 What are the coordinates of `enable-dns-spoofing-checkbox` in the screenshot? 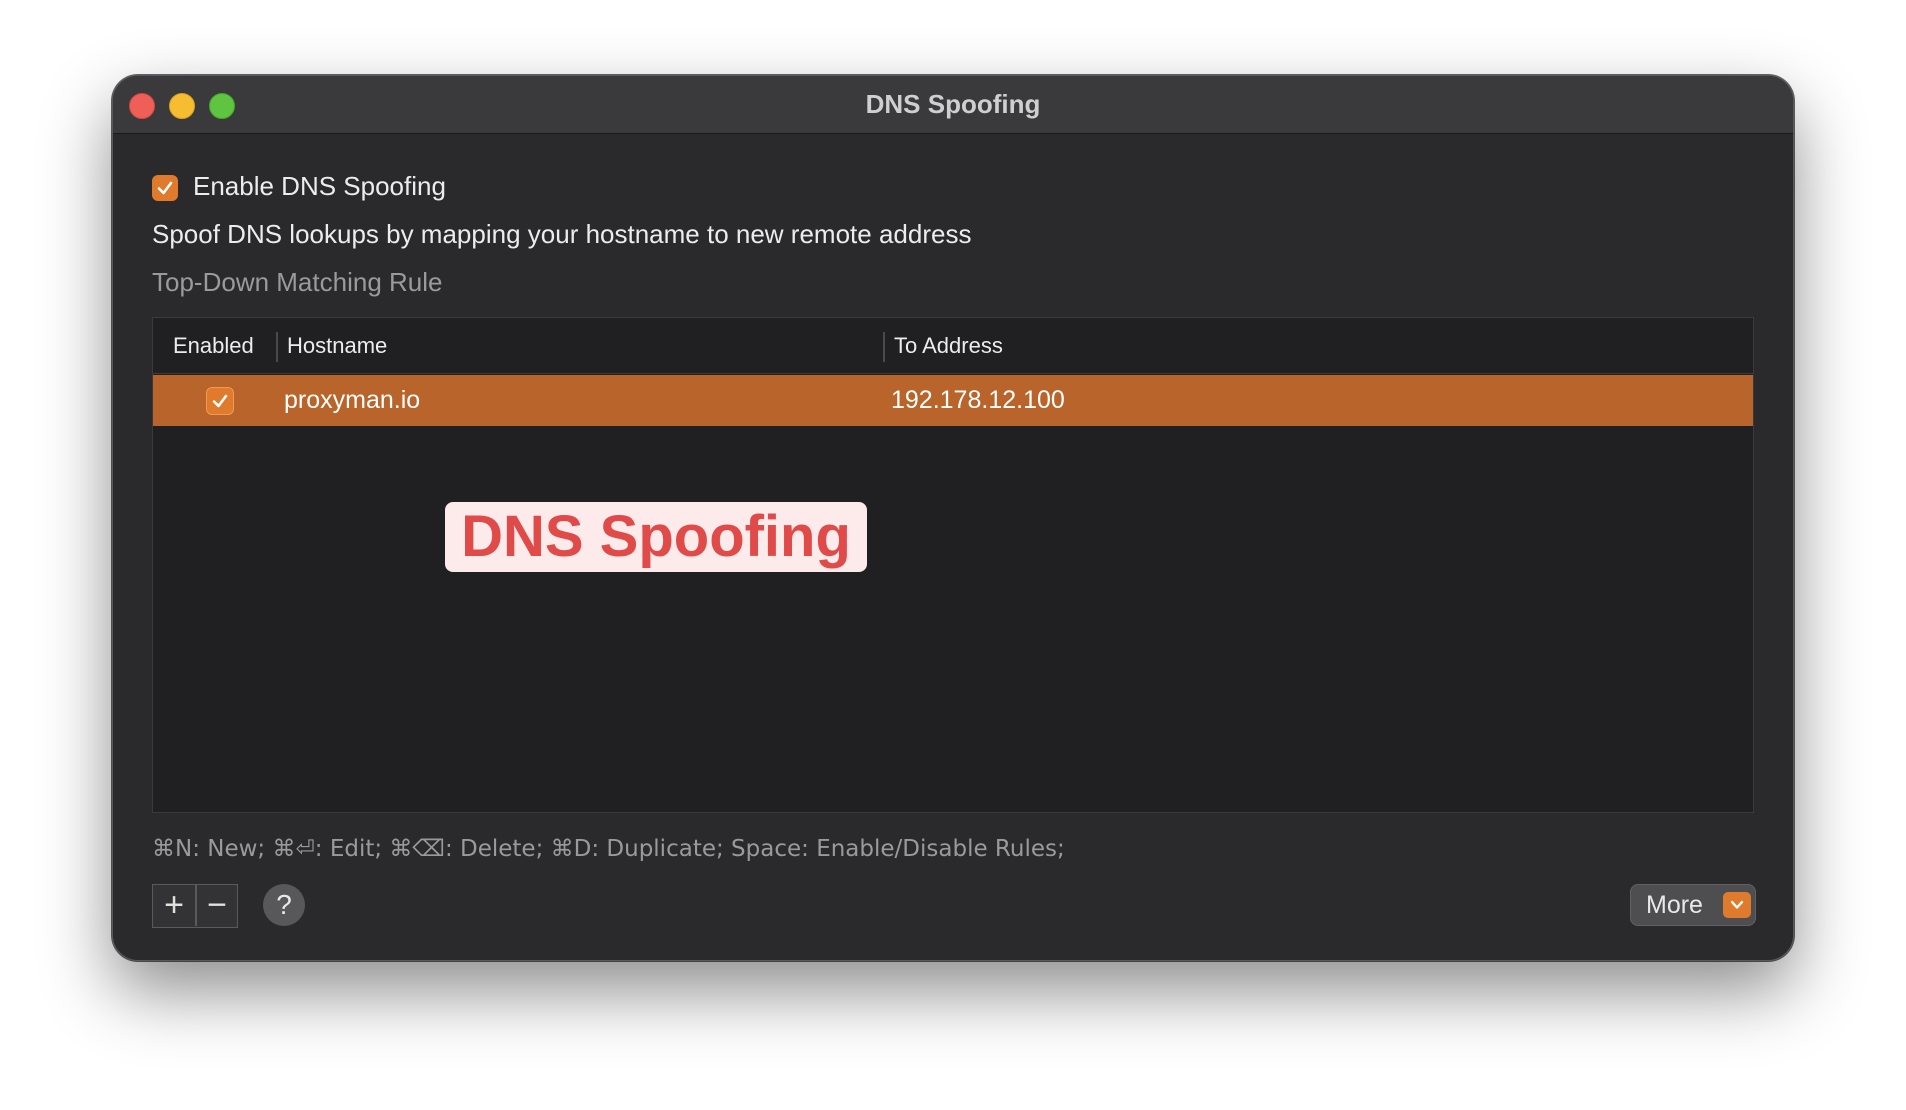 It's located at (165, 188).